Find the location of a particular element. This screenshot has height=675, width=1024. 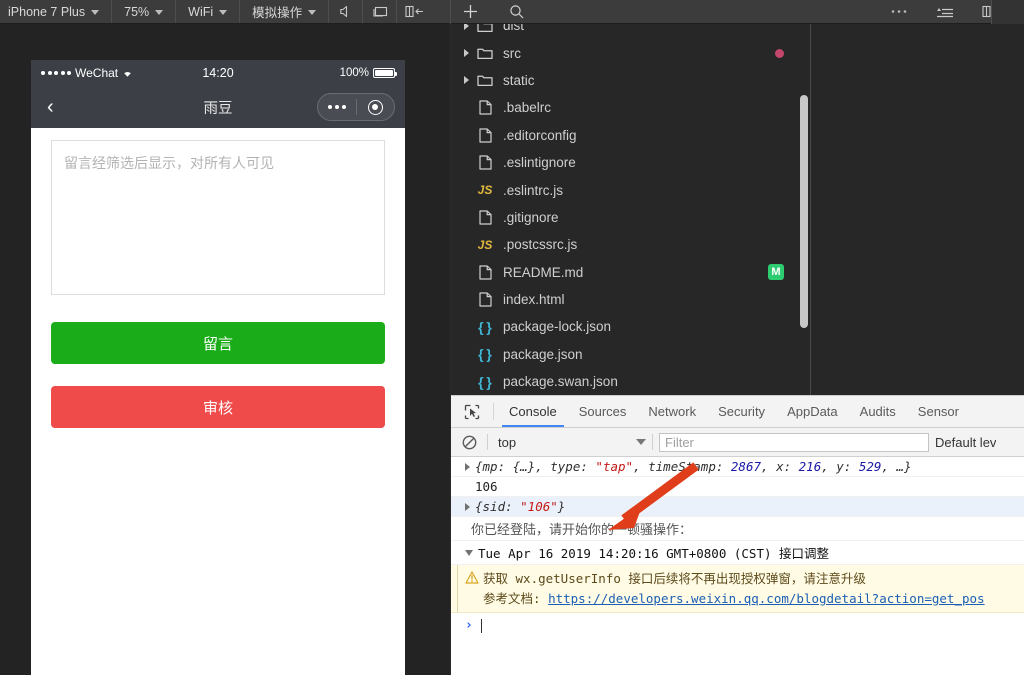

console-log-value: 106 is located at coordinates (486, 486).